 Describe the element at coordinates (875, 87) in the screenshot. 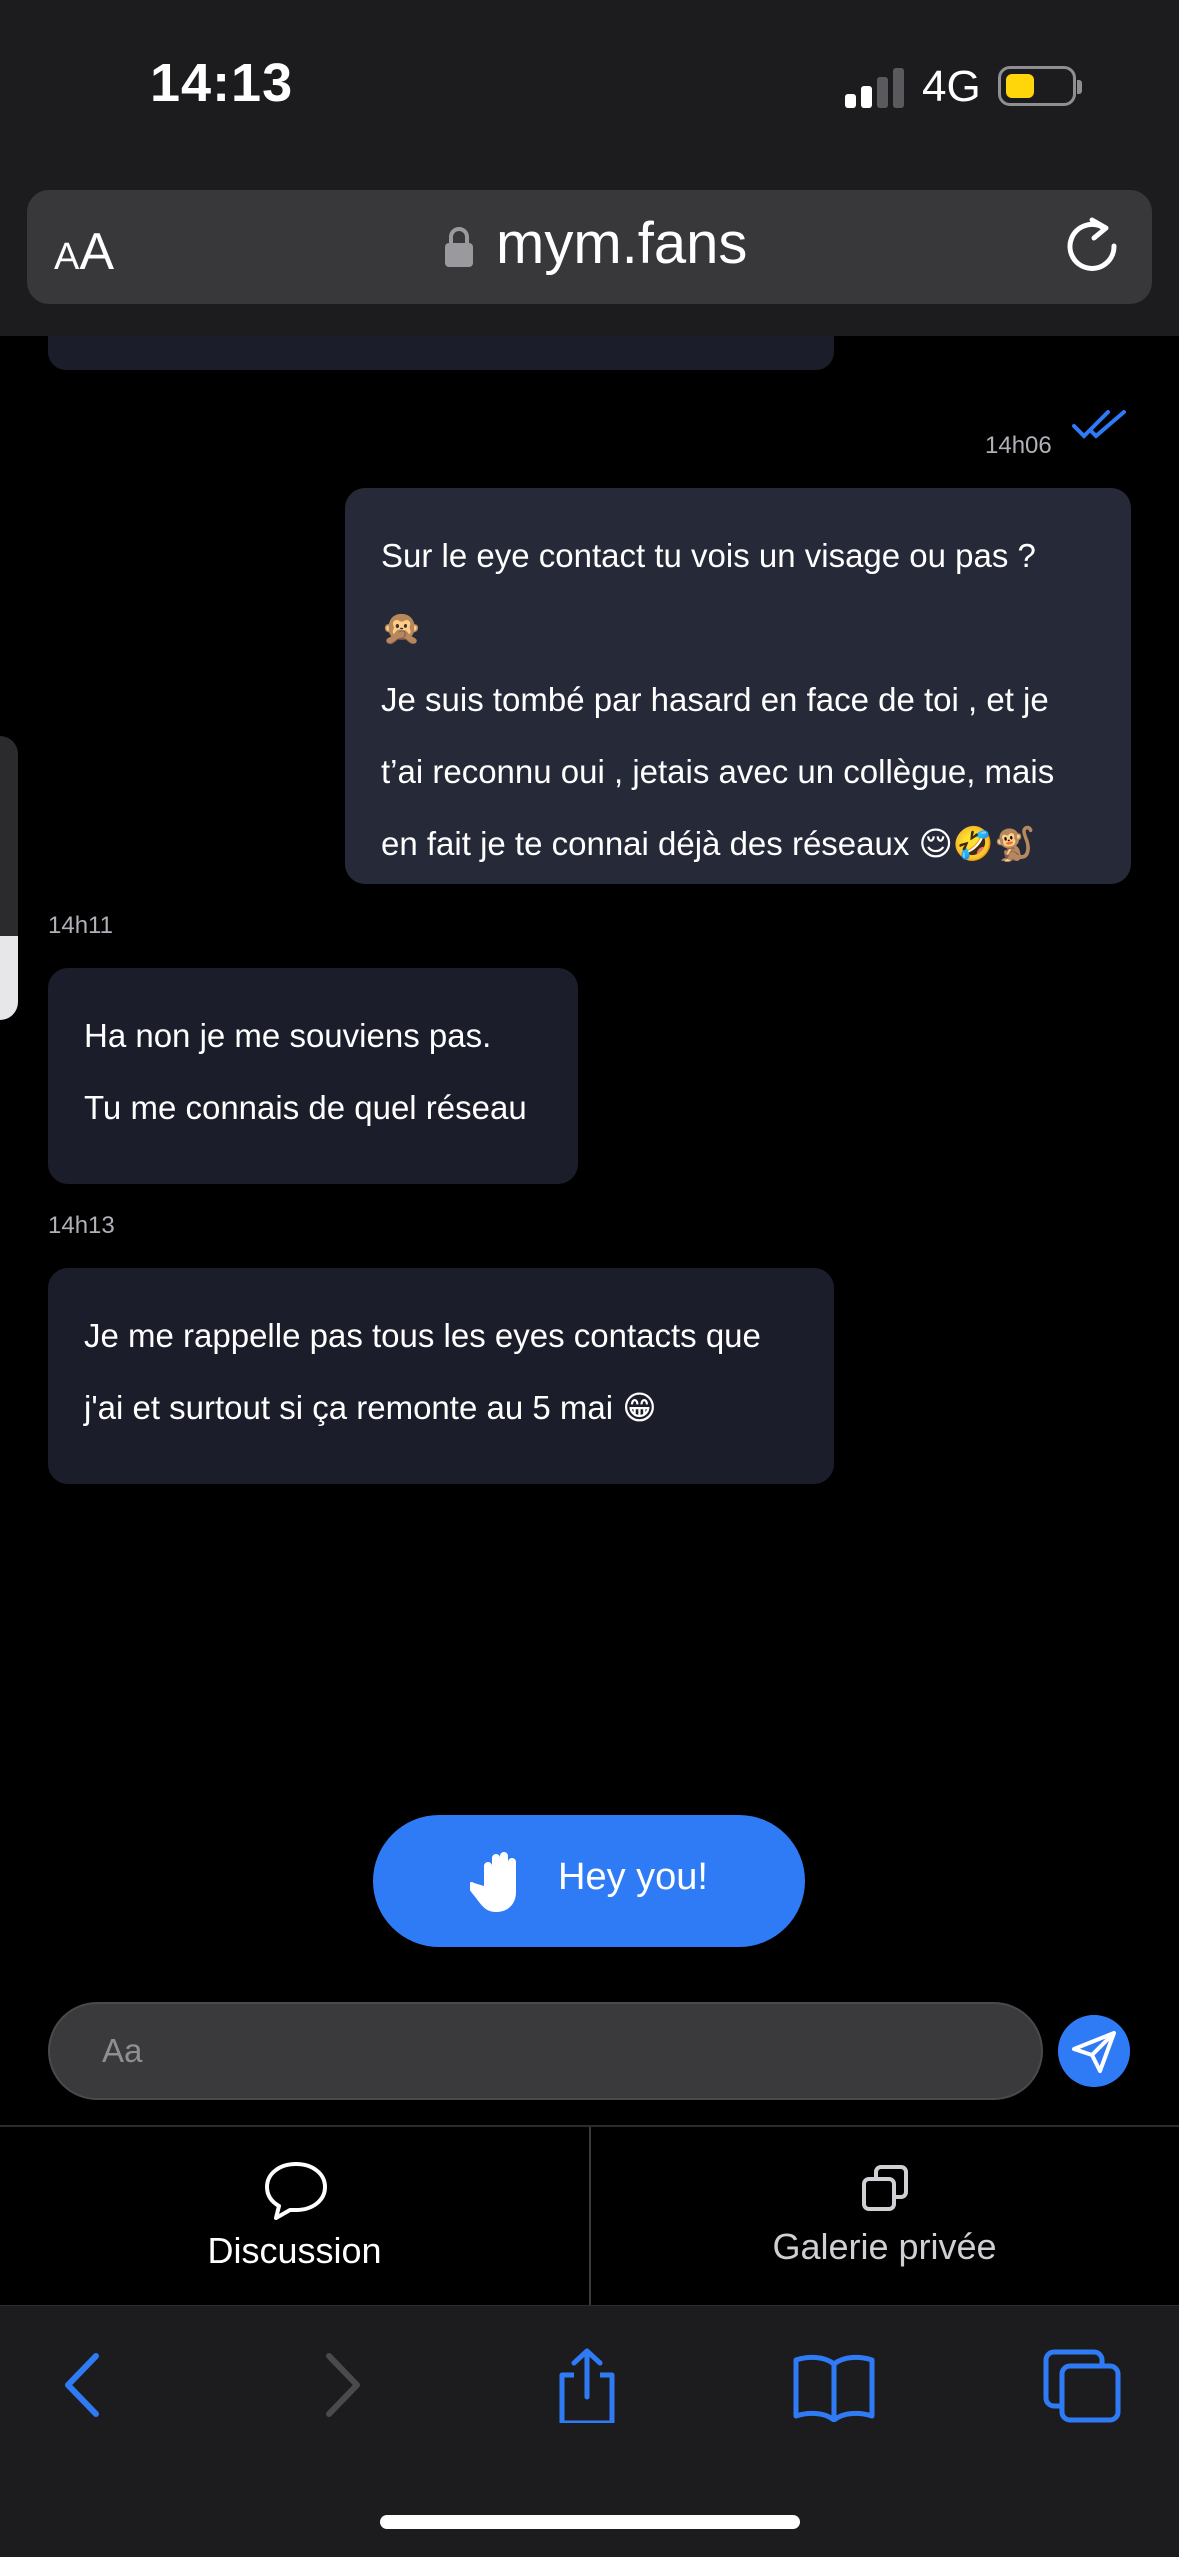

I see `cellular-signal-icon` at that location.